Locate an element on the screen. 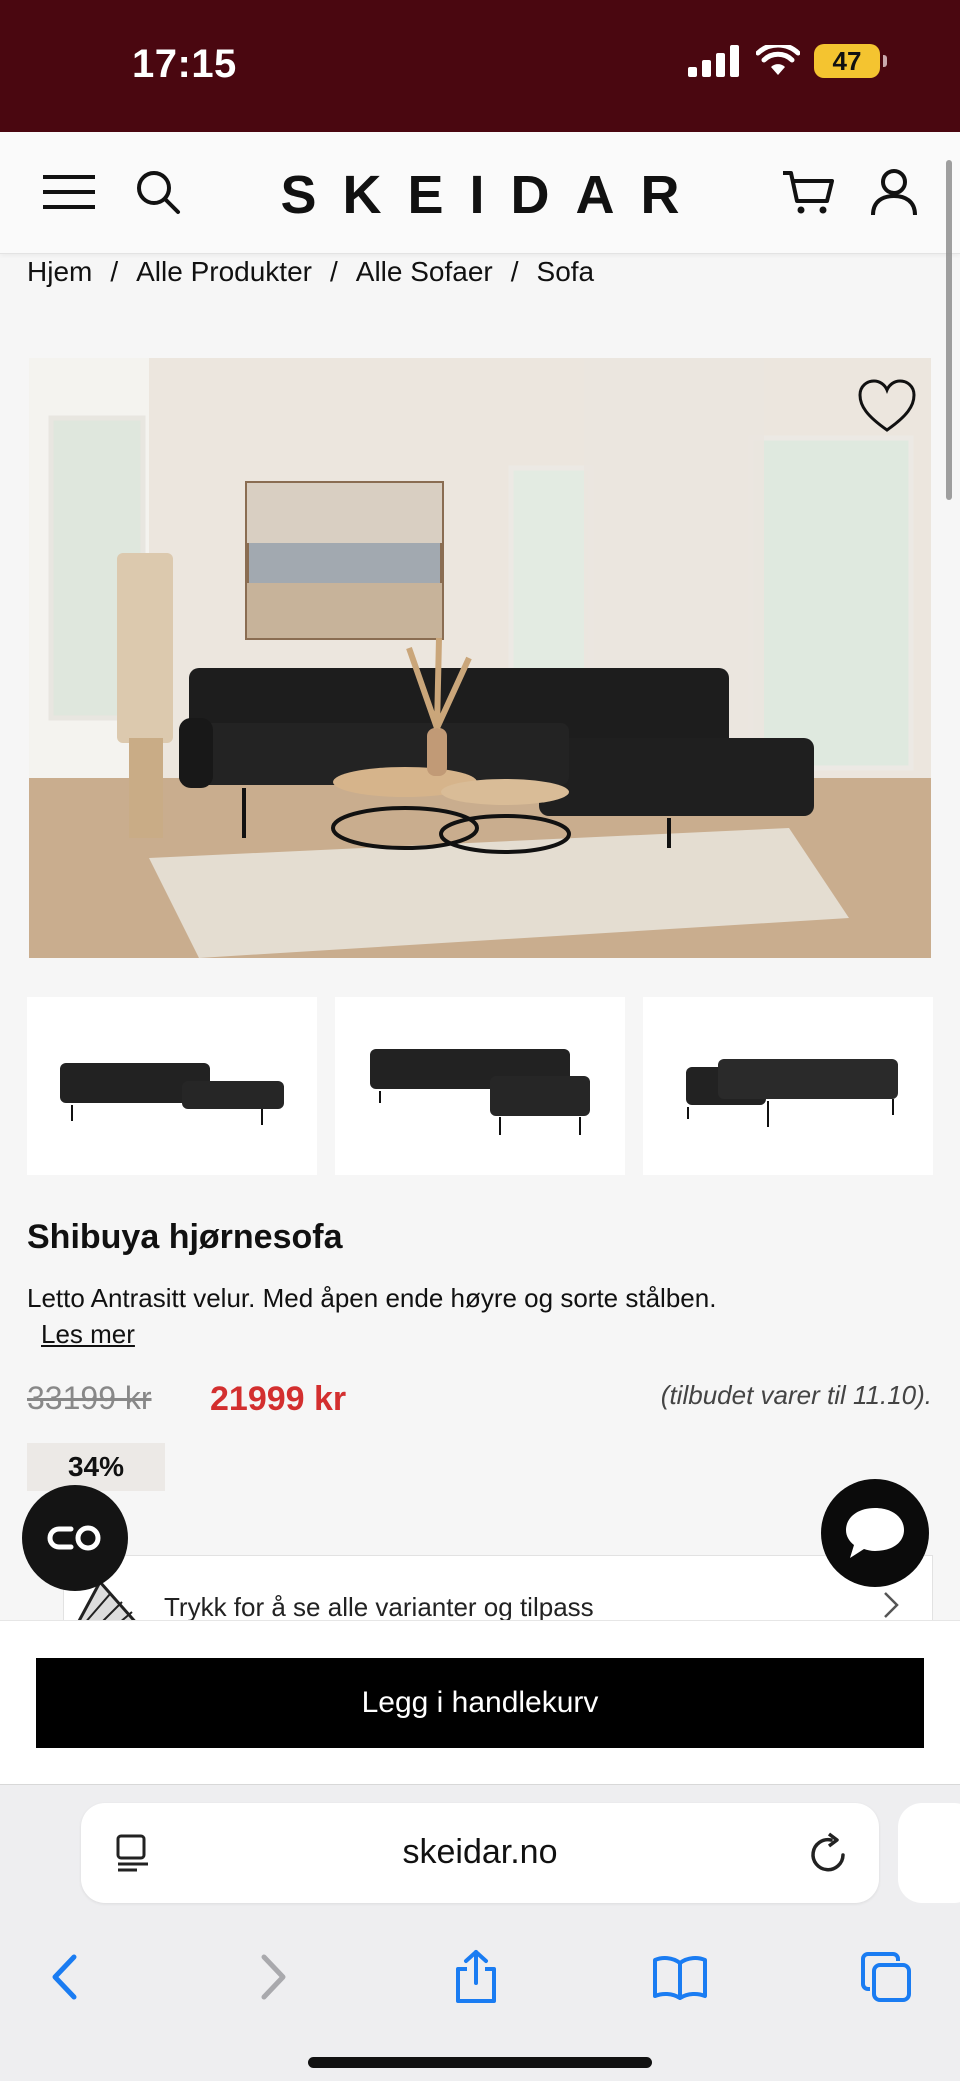 The width and height of the screenshot is (960, 2081). breadcrumb-all-sofas: Alle Sofaer is located at coordinates (424, 272).